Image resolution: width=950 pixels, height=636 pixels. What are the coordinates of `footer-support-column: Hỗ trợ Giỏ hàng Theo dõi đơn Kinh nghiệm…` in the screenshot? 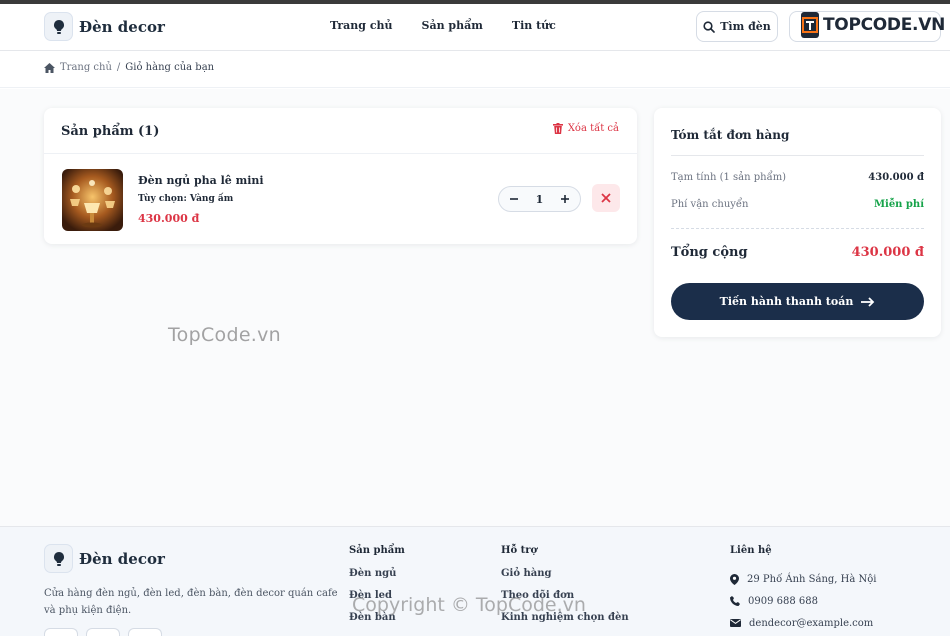 It's located at (565, 589).